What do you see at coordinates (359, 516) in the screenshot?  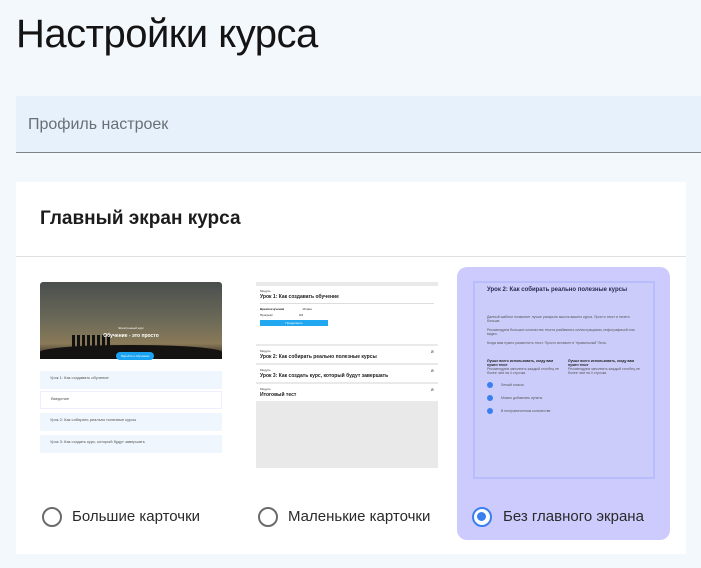 I see `option-label: Маленькие карточки` at bounding box center [359, 516].